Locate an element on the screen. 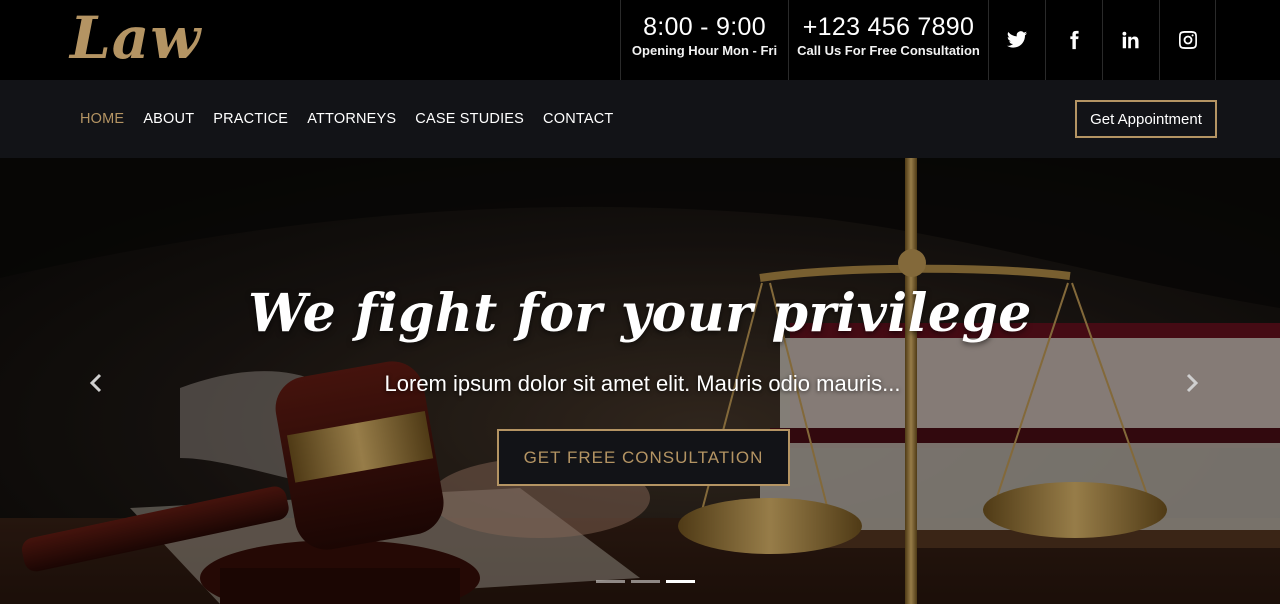 The width and height of the screenshot is (1280, 604). nav-practice: PRACTICE is located at coordinates (250, 119).